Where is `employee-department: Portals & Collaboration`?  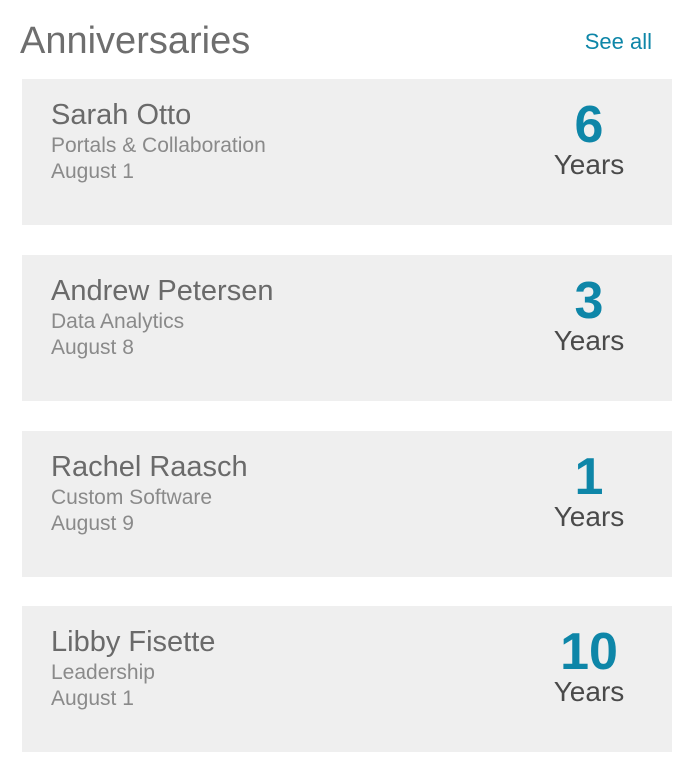 employee-department: Portals & Collaboration is located at coordinates (158, 145).